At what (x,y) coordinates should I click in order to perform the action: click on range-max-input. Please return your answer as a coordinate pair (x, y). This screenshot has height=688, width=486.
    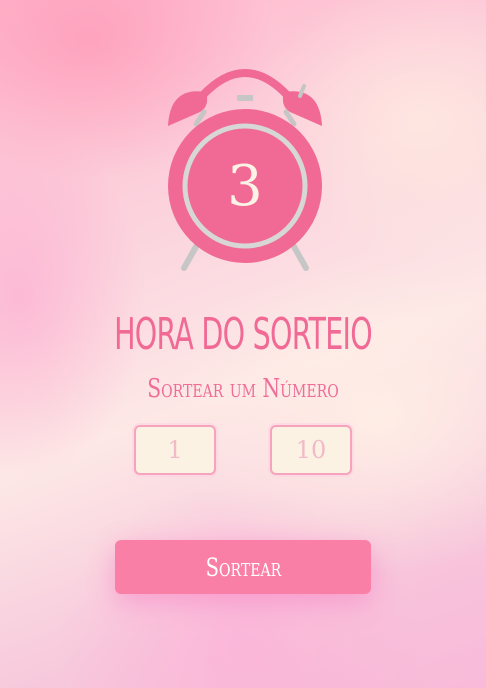
    Looking at the image, I should click on (311, 450).